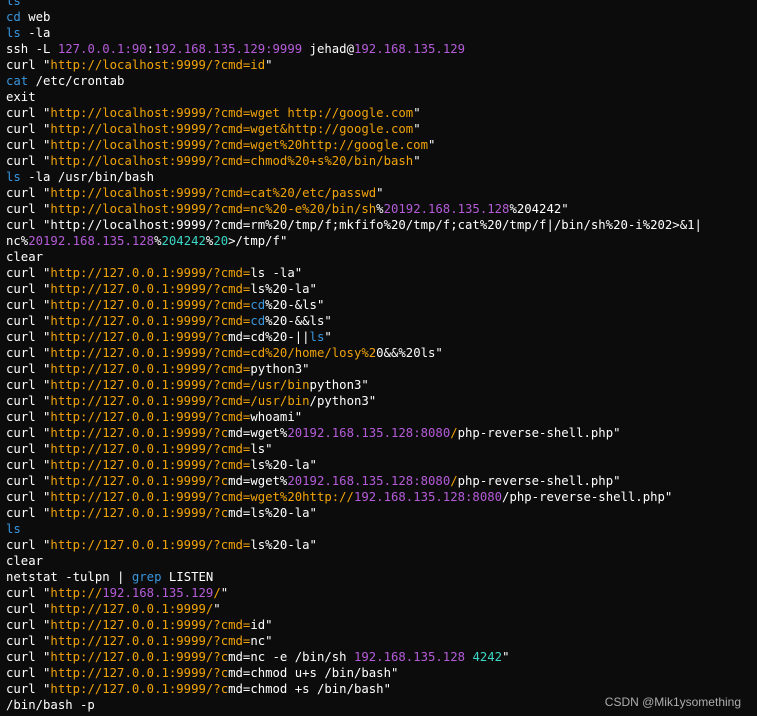  I want to click on command-token: LISTEN, so click(187, 577).